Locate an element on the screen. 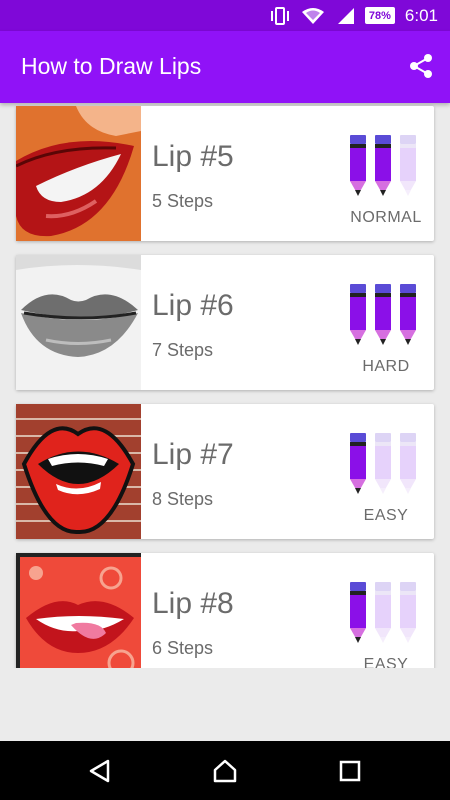 The height and width of the screenshot is (800, 450). difficulty-label: HARD is located at coordinates (386, 366).